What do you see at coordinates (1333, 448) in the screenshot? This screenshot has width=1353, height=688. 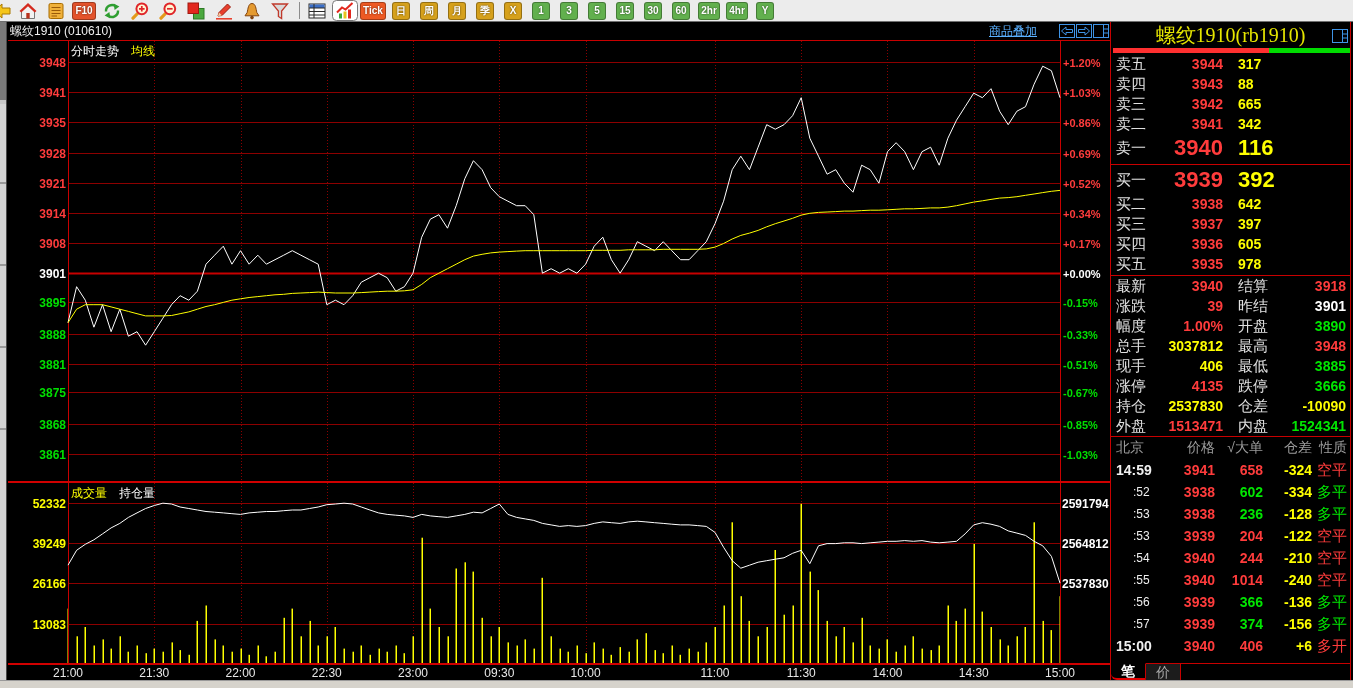 I see `column-header: 性质` at bounding box center [1333, 448].